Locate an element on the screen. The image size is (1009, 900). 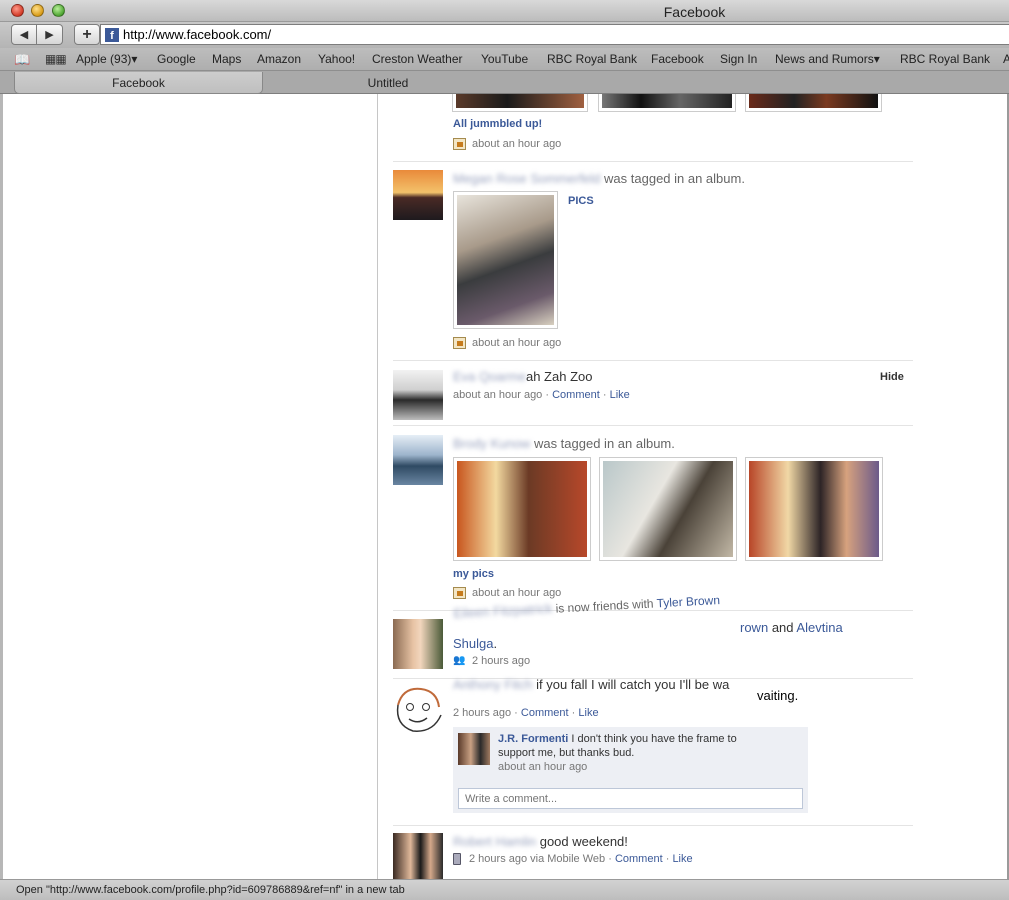
status-text: good weekend! is located at coordinates (583, 841).